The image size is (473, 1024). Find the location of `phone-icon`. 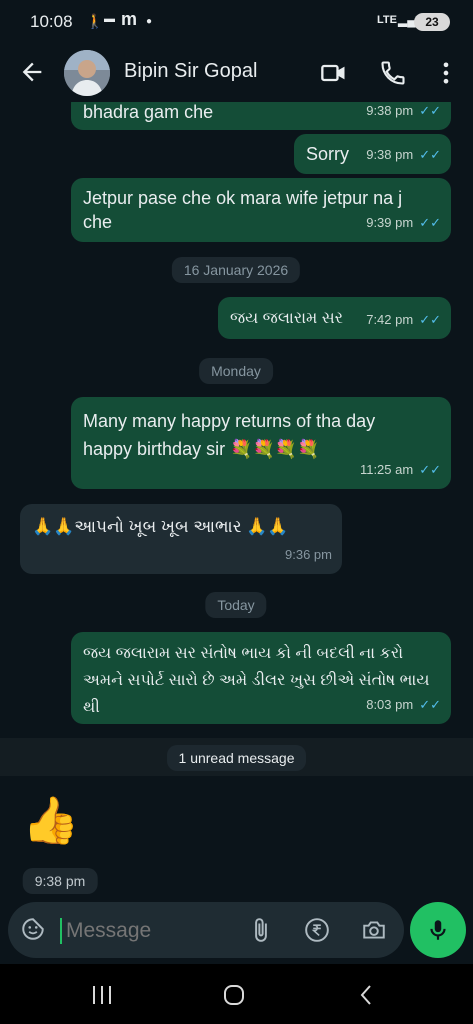

phone-icon is located at coordinates (393, 73).